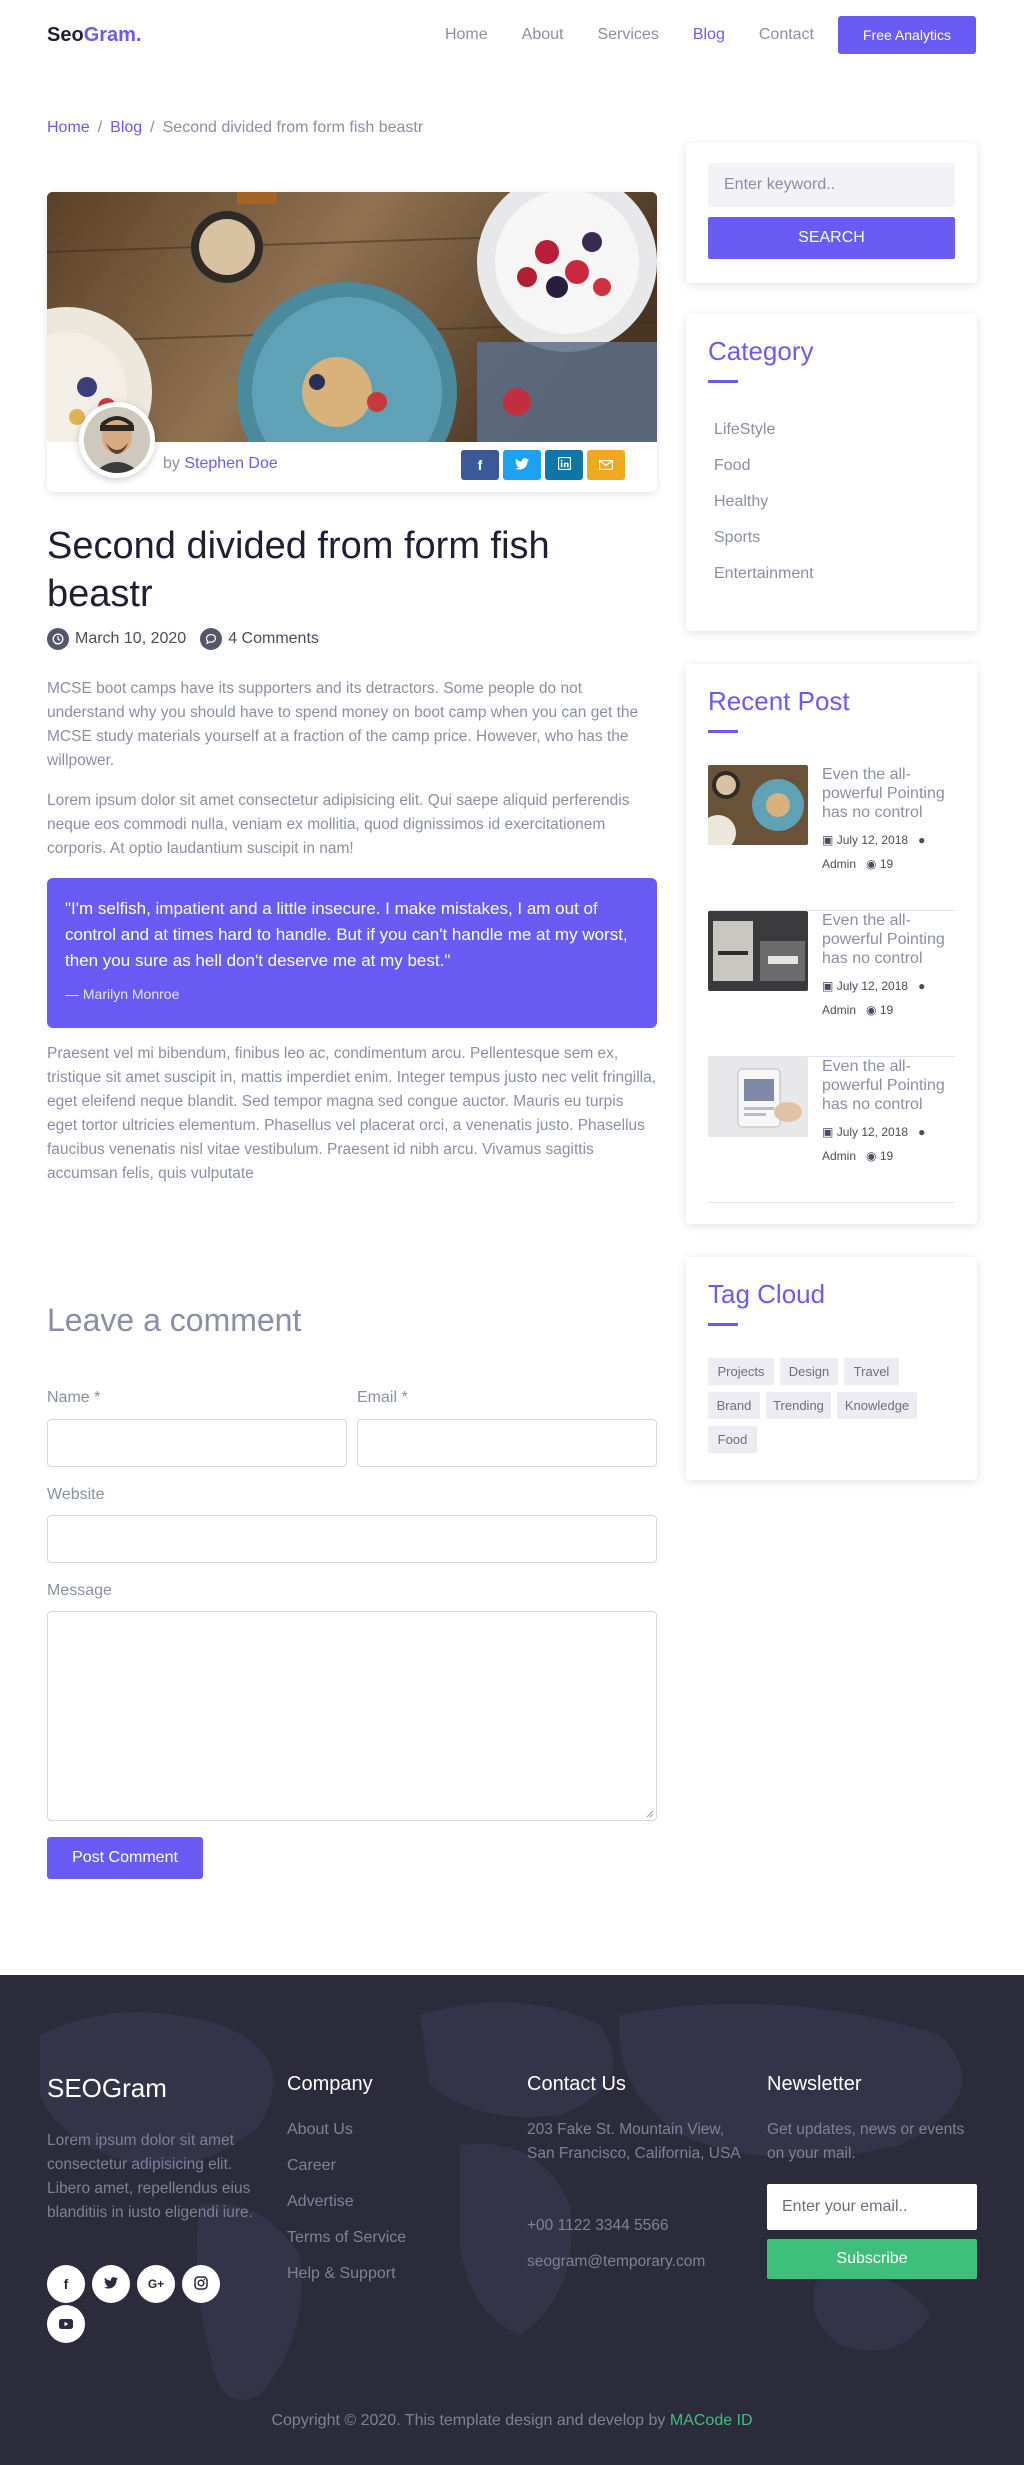 The width and height of the screenshot is (1024, 2465). What do you see at coordinates (737, 538) in the screenshot?
I see `category-sports: Sports` at bounding box center [737, 538].